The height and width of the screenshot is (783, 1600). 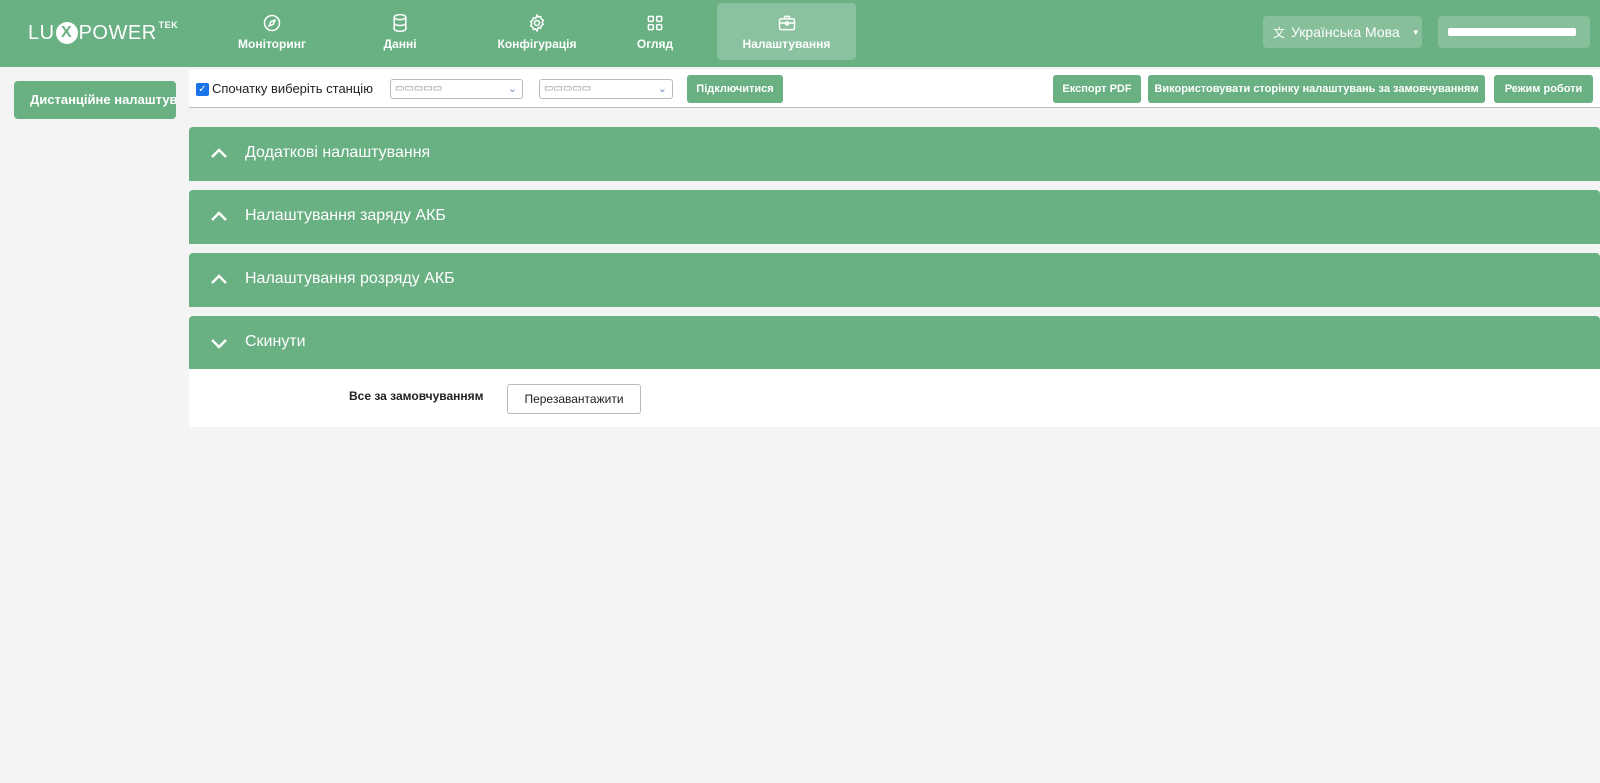 I want to click on reset-all-default-label: Все за замовчуванням, so click(x=416, y=396).